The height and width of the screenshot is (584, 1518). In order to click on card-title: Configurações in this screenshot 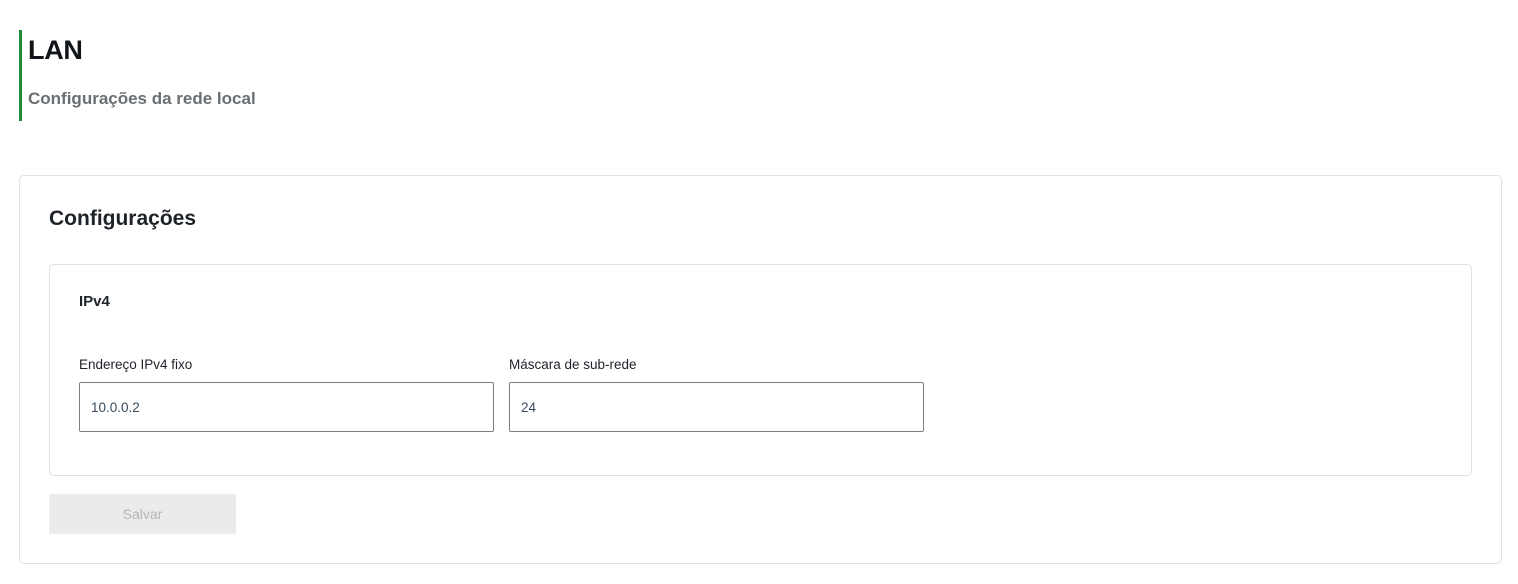, I will do `click(123, 218)`.